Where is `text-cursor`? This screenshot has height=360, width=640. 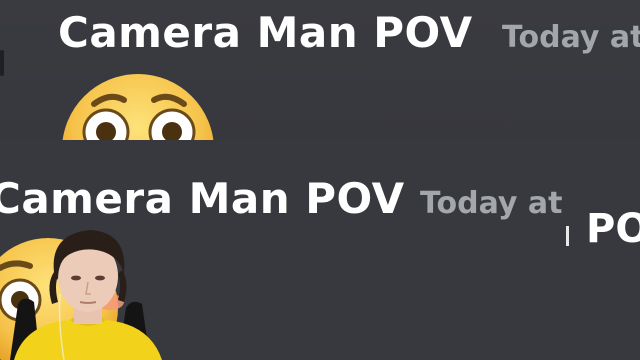 text-cursor is located at coordinates (567, 236).